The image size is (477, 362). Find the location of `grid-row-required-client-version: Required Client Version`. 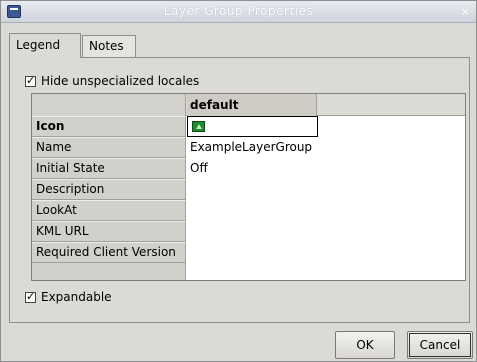

grid-row-required-client-version: Required Client Version is located at coordinates (248, 252).